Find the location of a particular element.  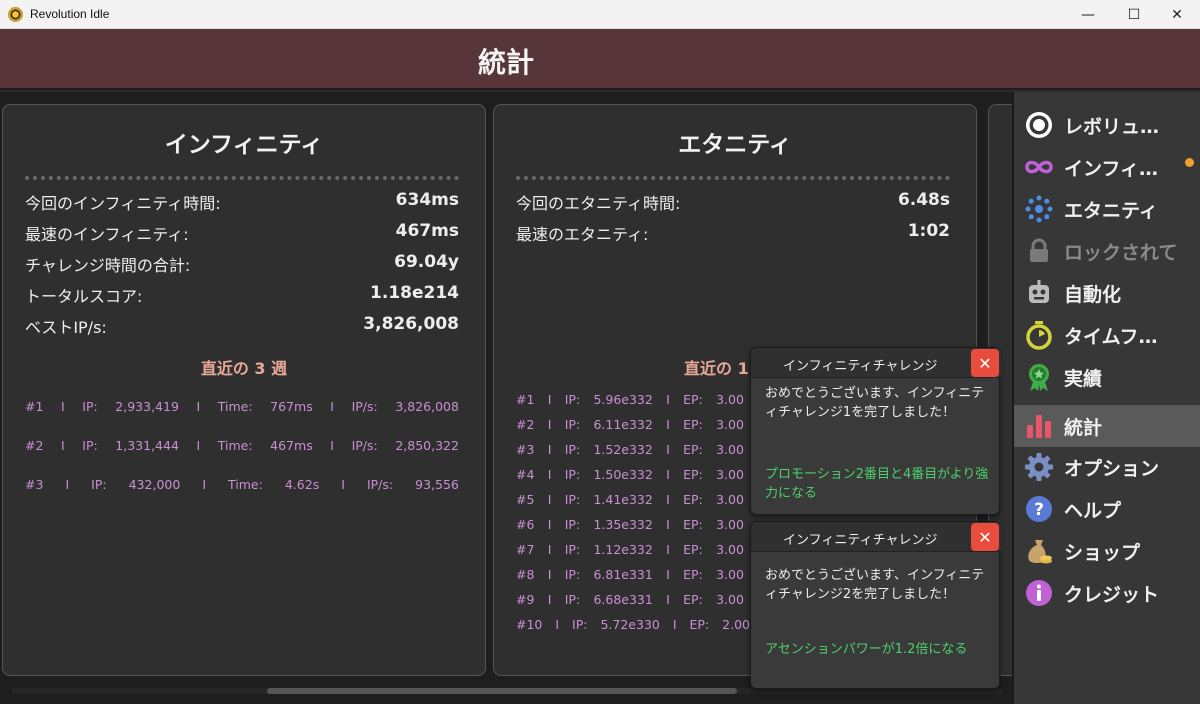

sidebar-item-eternity: エタニティ is located at coordinates (1107, 209).